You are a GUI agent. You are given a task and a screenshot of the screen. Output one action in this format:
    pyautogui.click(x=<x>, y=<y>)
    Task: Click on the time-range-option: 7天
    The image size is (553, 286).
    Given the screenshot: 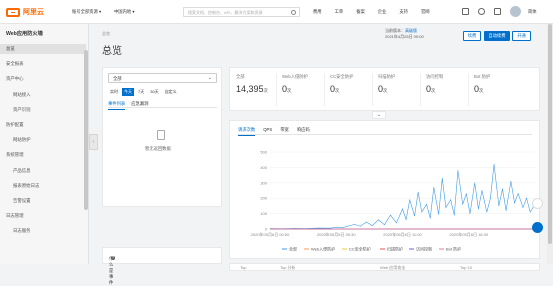 What is the action you would take?
    pyautogui.click(x=141, y=92)
    